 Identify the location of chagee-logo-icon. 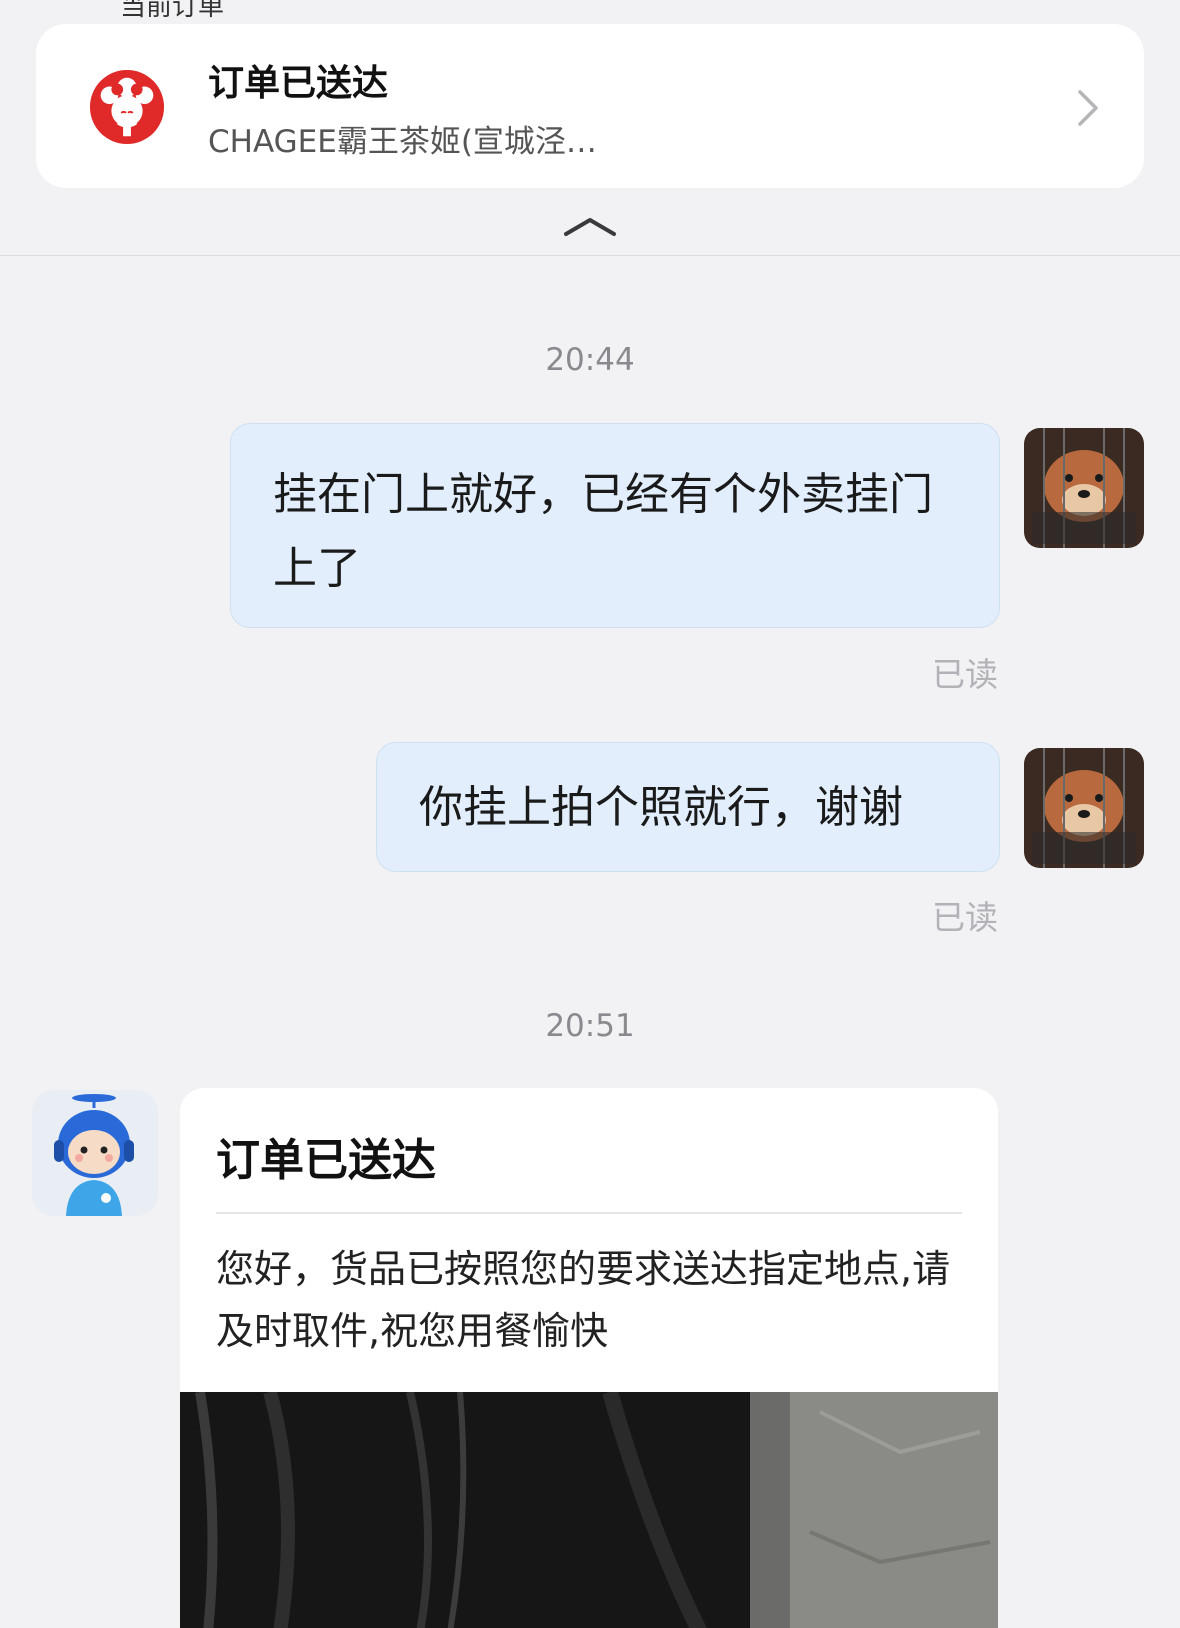
(127, 107).